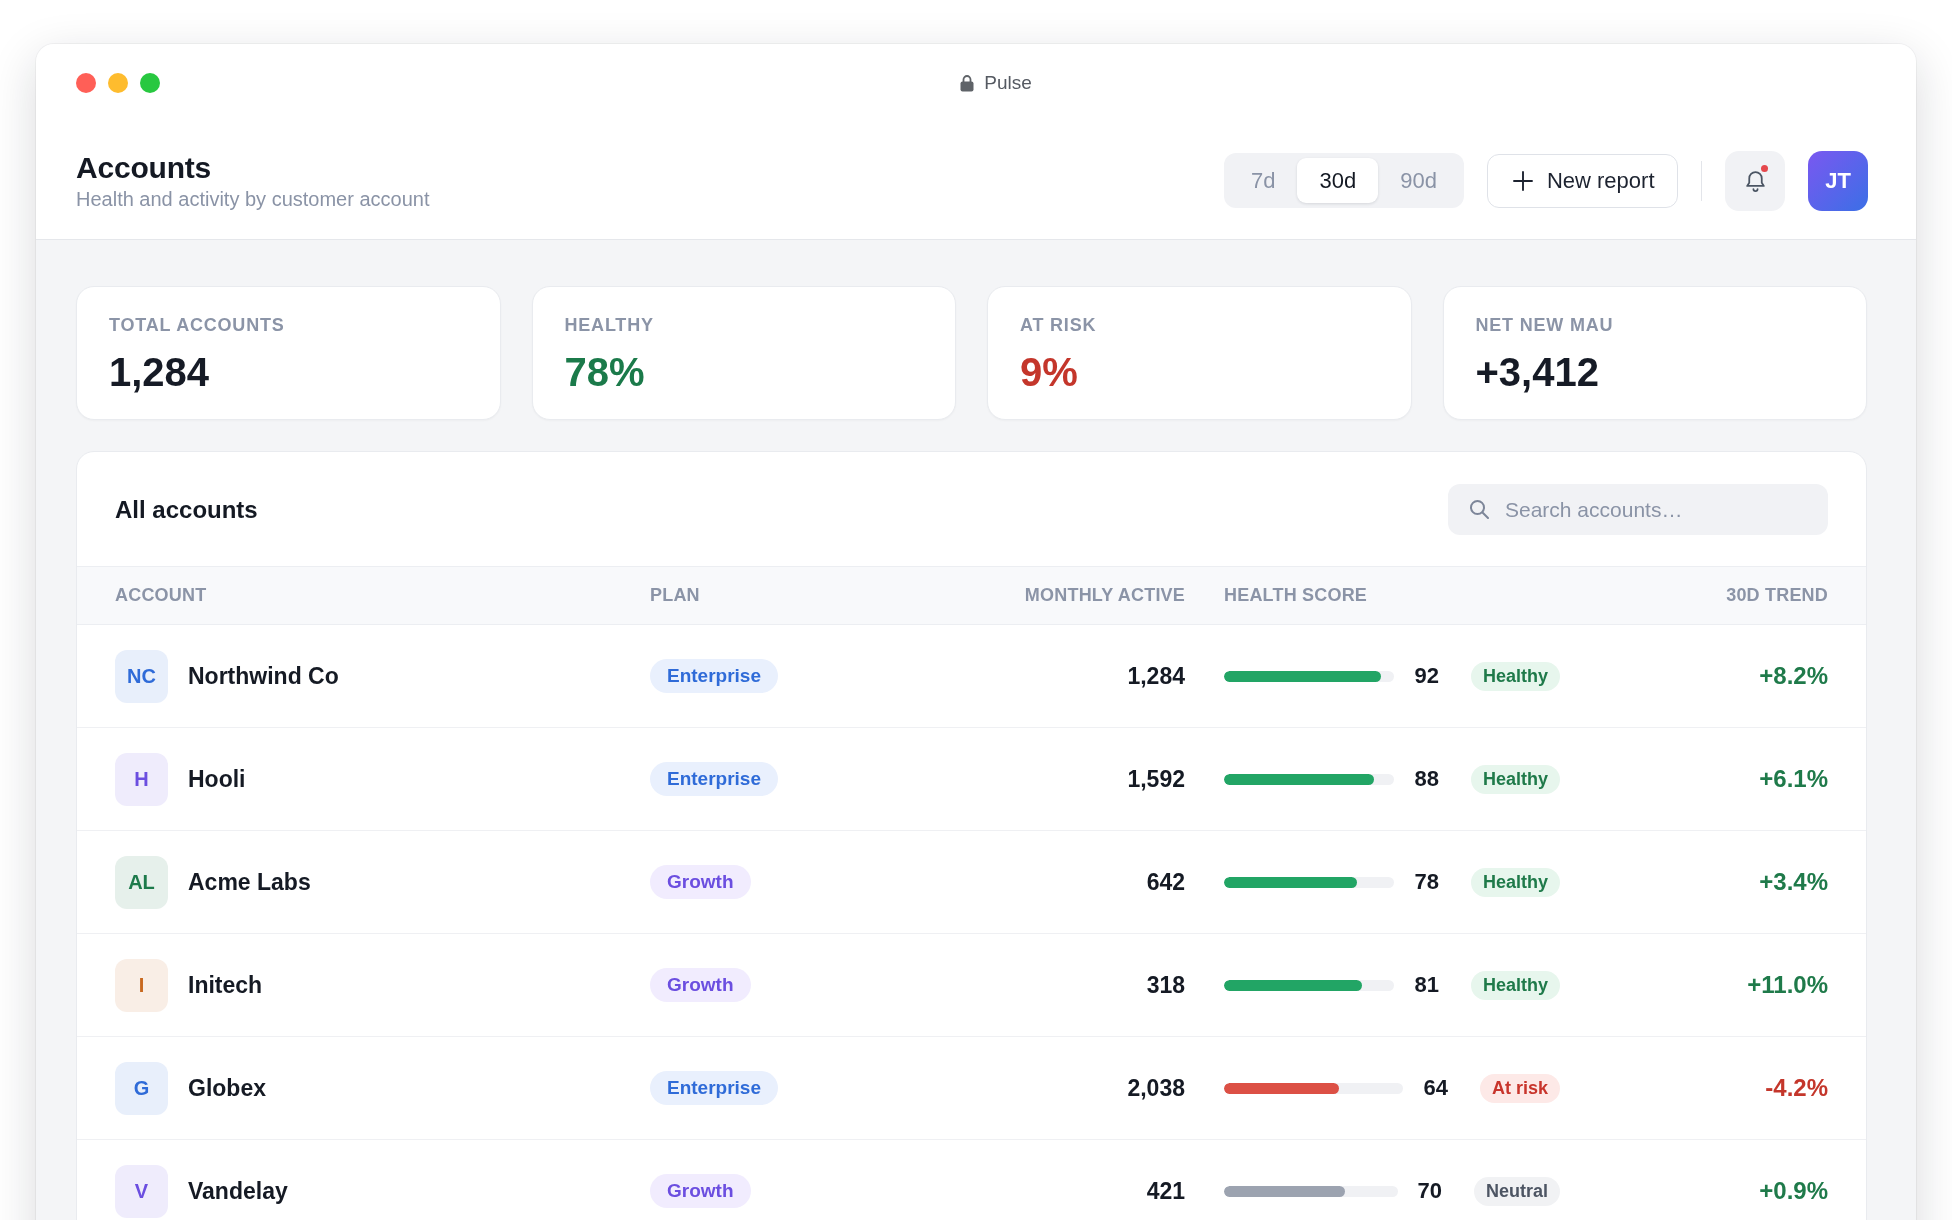 The image size is (1952, 1220). What do you see at coordinates (253, 199) in the screenshot?
I see `page-subtitle: Health and activity by customer account` at bounding box center [253, 199].